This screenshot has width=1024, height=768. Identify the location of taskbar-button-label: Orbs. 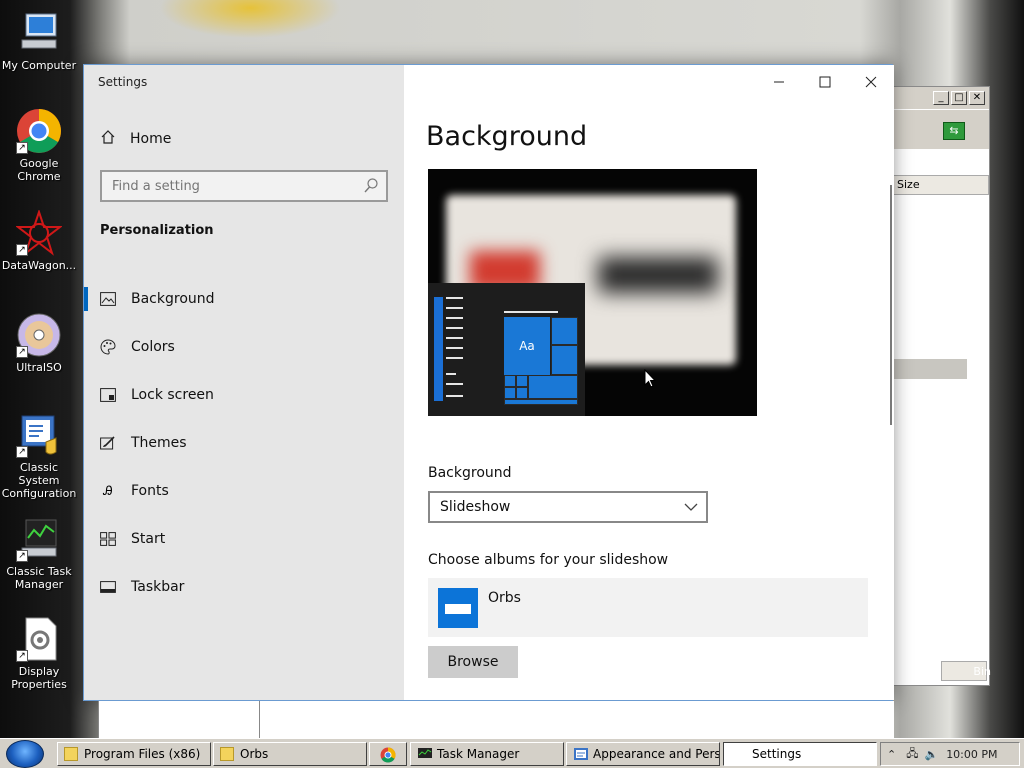
(254, 754).